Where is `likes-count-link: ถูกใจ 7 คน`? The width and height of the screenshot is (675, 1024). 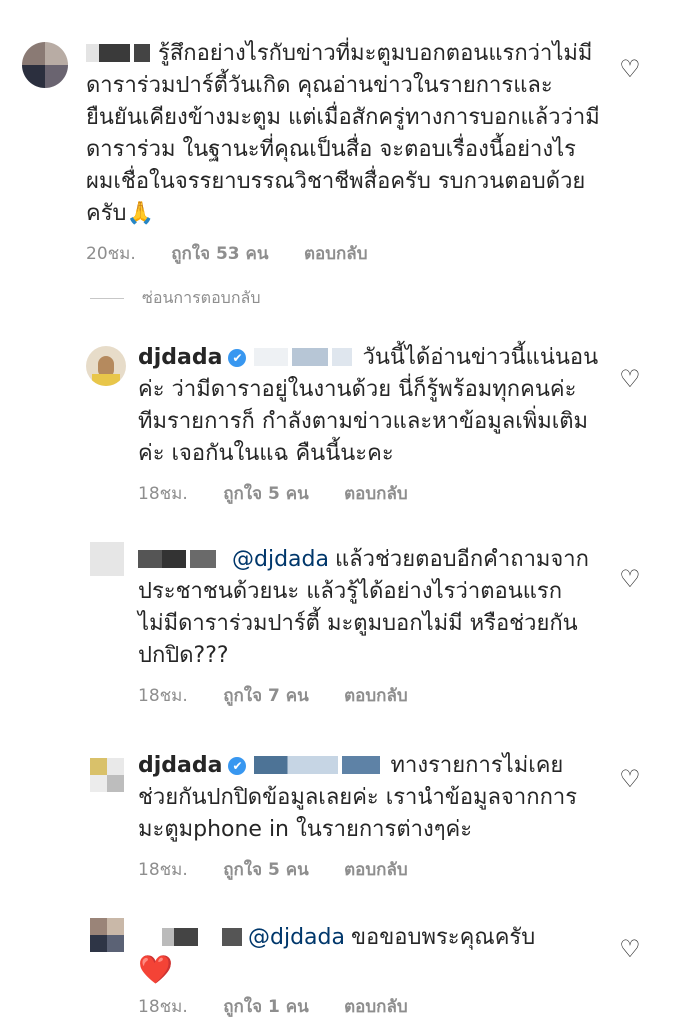
likes-count-link: ถูกใจ 7 คน is located at coordinates (266, 696).